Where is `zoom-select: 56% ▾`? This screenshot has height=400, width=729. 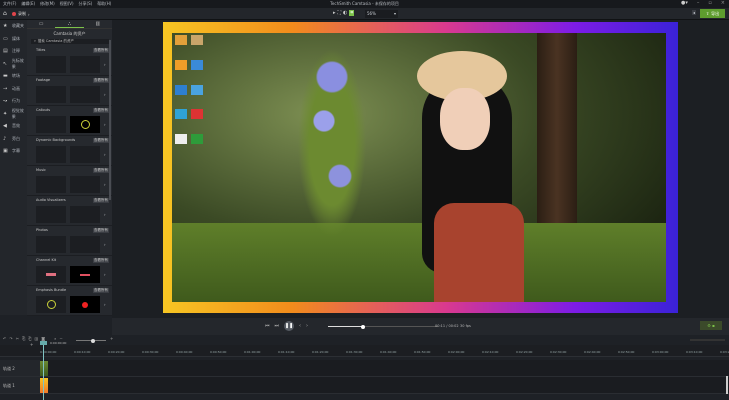 zoom-select: 56% ▾ is located at coordinates (381, 14).